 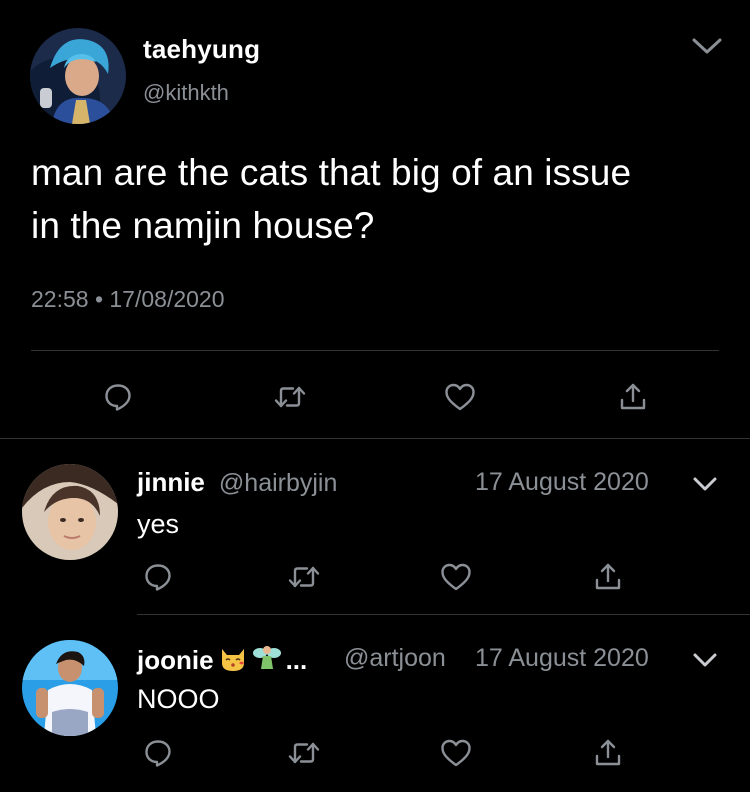 I want to click on reply-header: jinnie @hairbyjin, so click(x=237, y=482).